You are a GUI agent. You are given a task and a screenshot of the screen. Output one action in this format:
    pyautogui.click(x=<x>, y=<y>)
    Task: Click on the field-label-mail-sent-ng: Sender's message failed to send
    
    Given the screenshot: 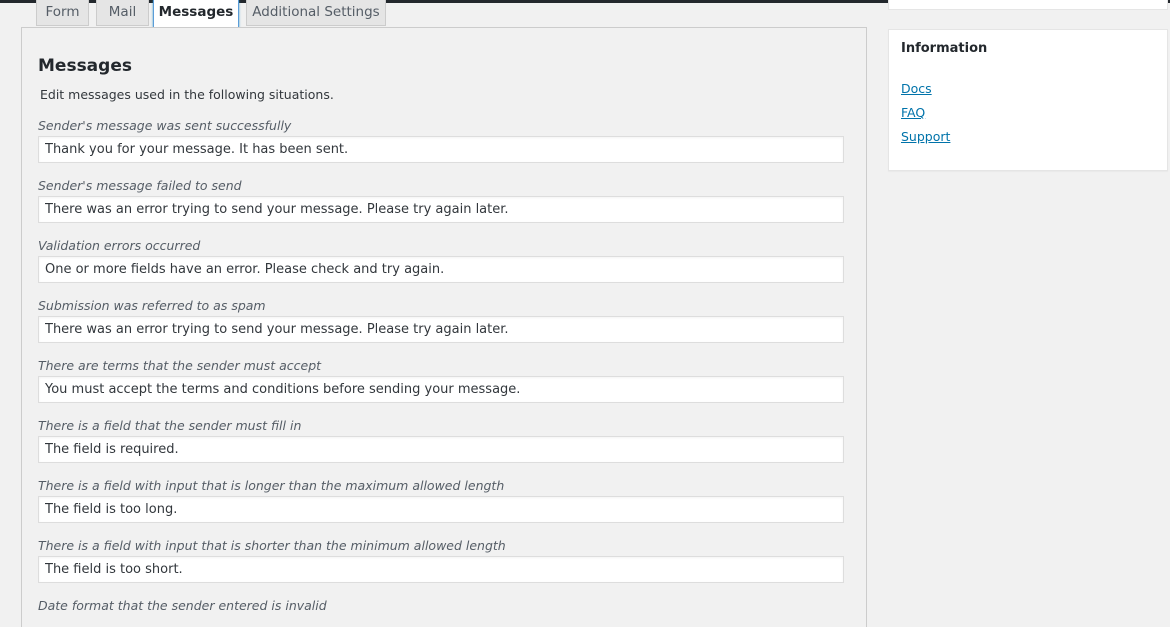 What is the action you would take?
    pyautogui.click(x=140, y=185)
    